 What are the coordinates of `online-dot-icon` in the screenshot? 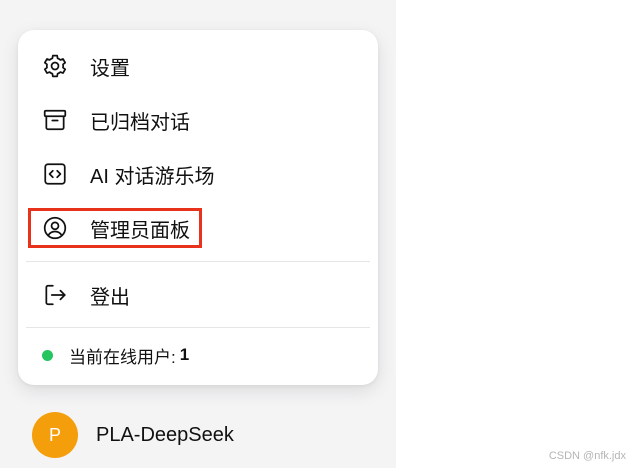 It's located at (47, 355).